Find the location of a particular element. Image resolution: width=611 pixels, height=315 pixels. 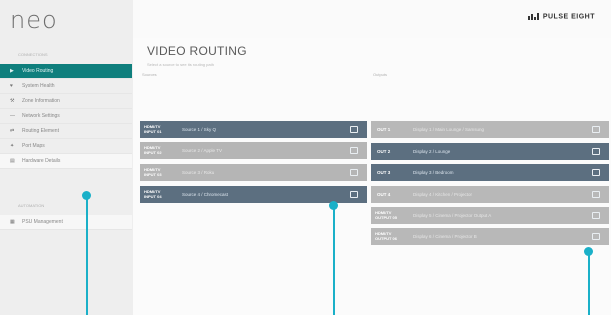

sidebar-item-label: Hardware Details is located at coordinates (41, 161).